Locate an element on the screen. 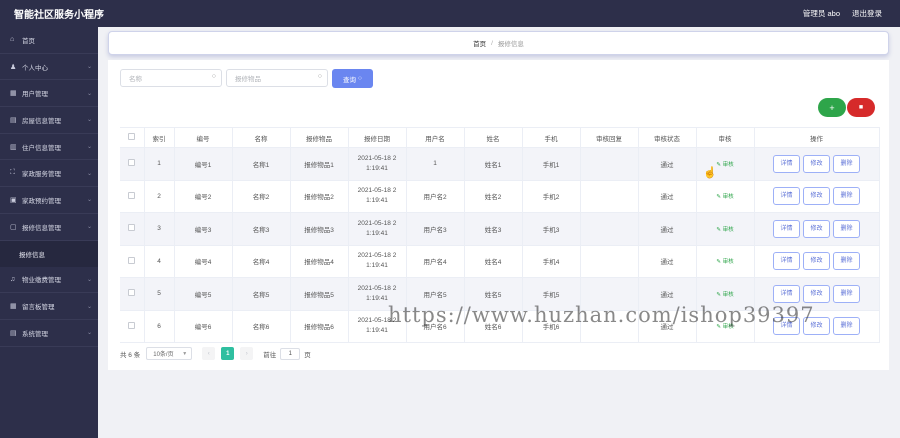 The image size is (900, 438). breadcrumb-home: 首页 is located at coordinates (479, 43).